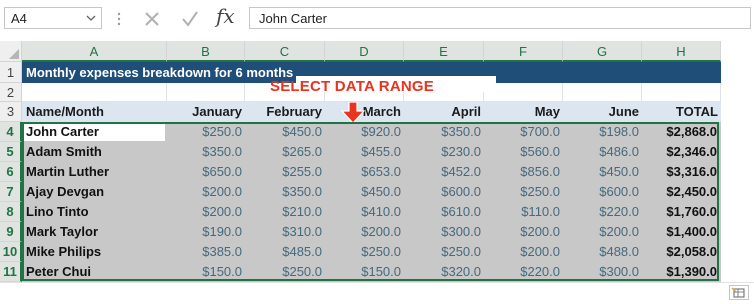 The height and width of the screenshot is (304, 754). I want to click on header-month: May, so click(522, 112).